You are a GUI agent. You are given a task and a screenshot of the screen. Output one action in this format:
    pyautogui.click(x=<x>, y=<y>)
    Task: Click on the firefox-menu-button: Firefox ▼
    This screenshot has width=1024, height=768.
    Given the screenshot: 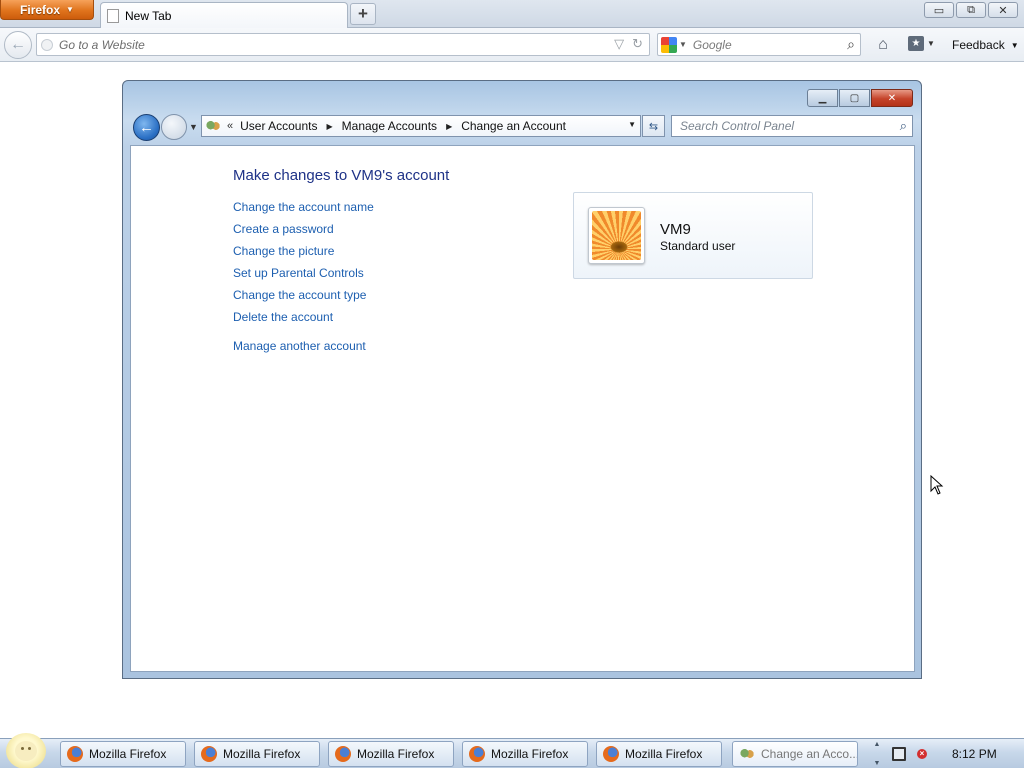 What is the action you would take?
    pyautogui.click(x=47, y=10)
    